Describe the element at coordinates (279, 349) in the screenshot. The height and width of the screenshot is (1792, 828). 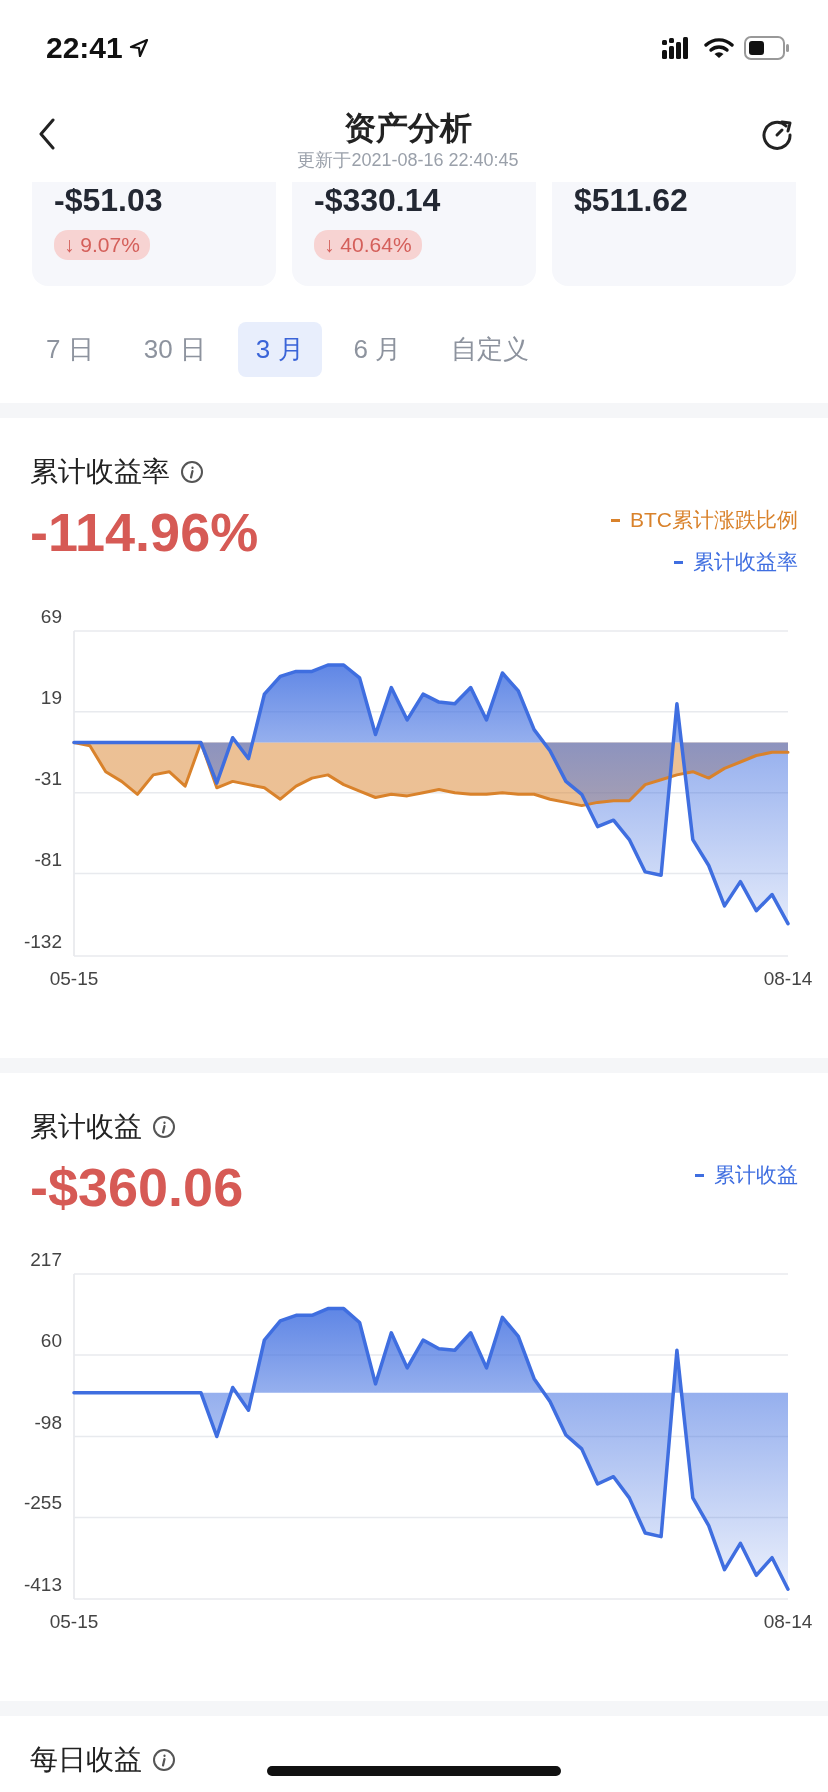
I see `range-tab: 3 月` at that location.